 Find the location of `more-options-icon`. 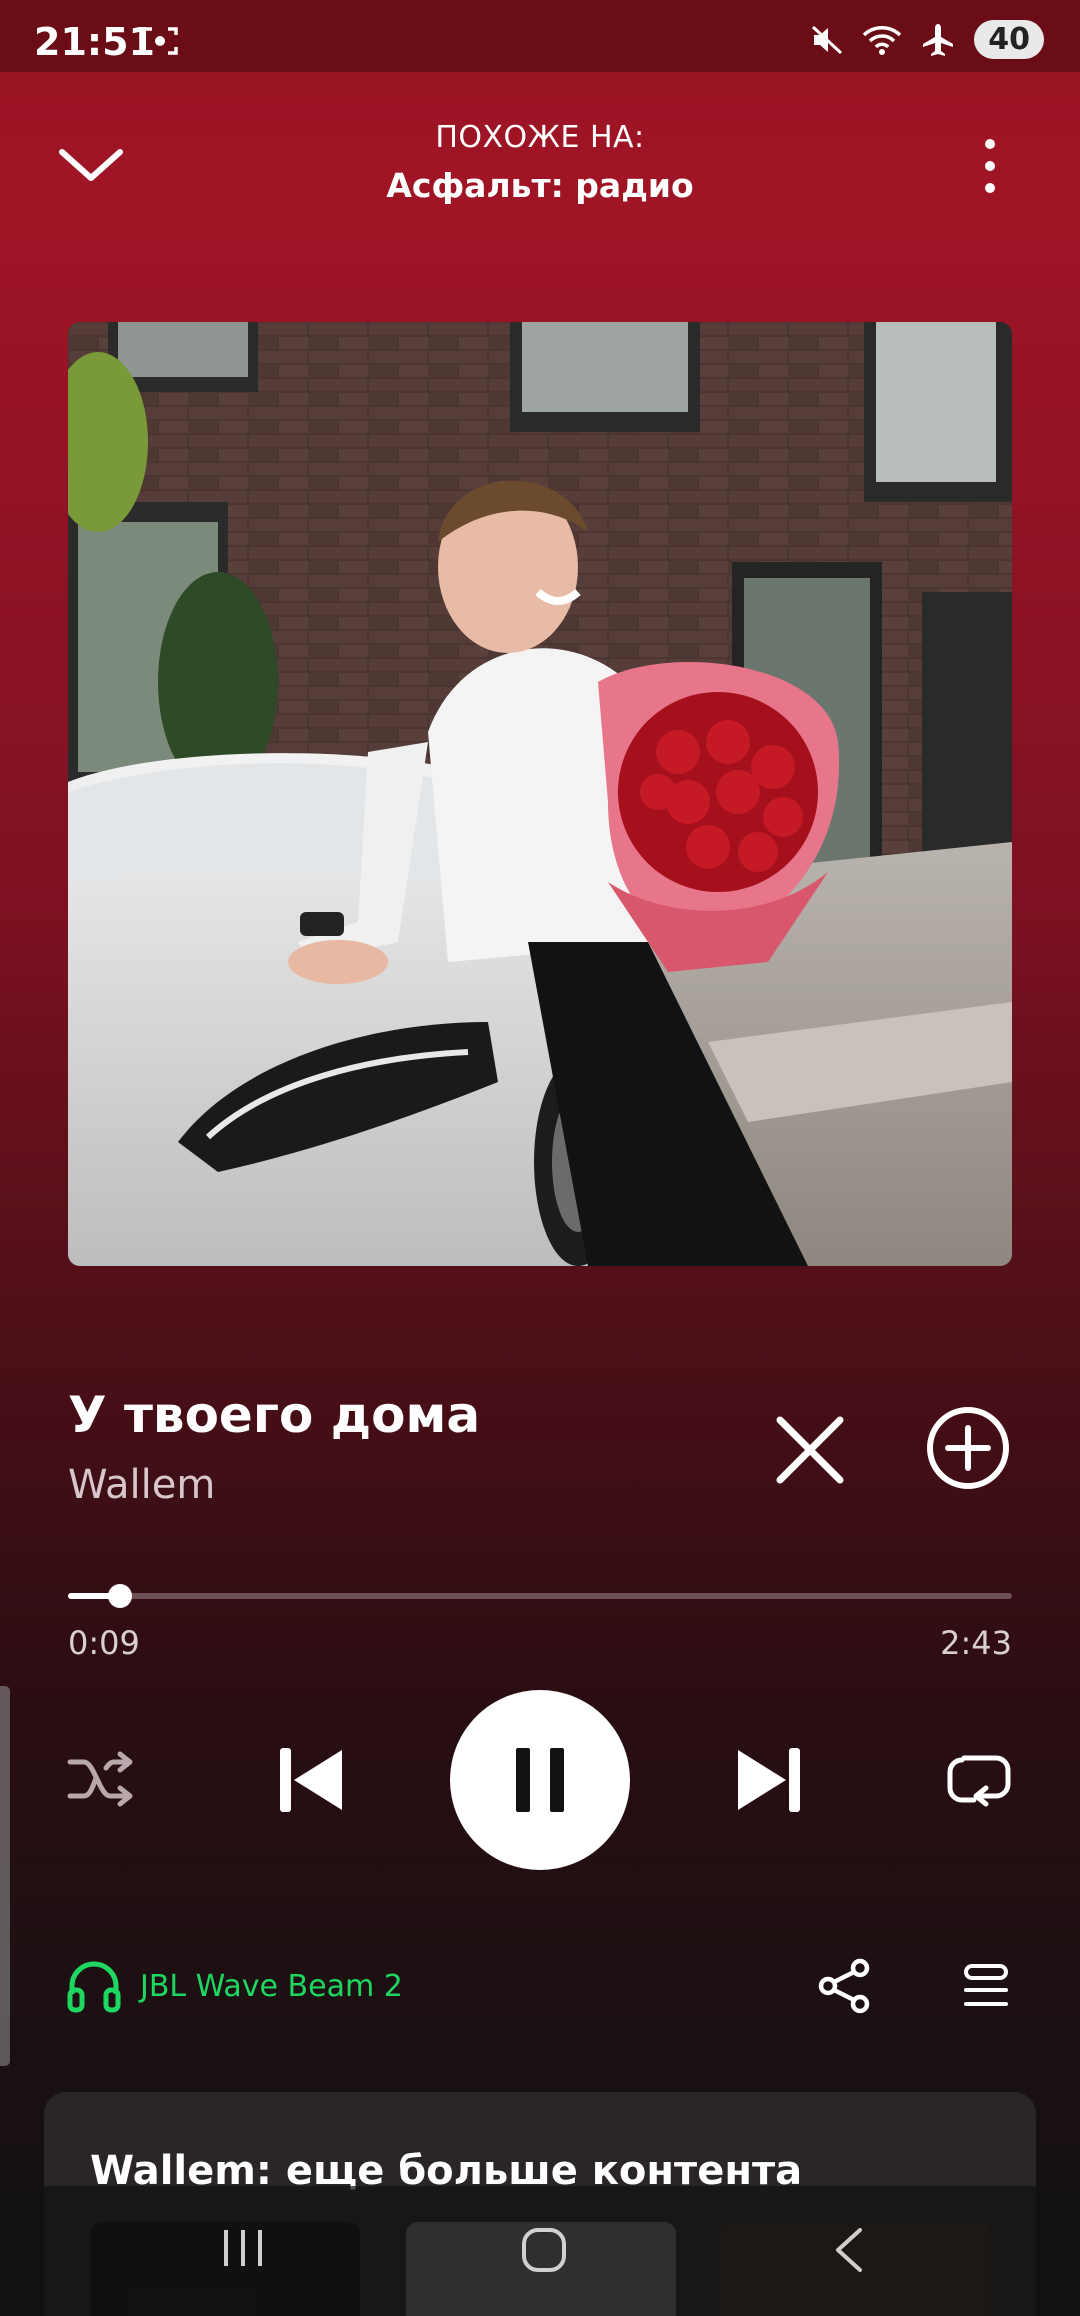

more-options-icon is located at coordinates (990, 166).